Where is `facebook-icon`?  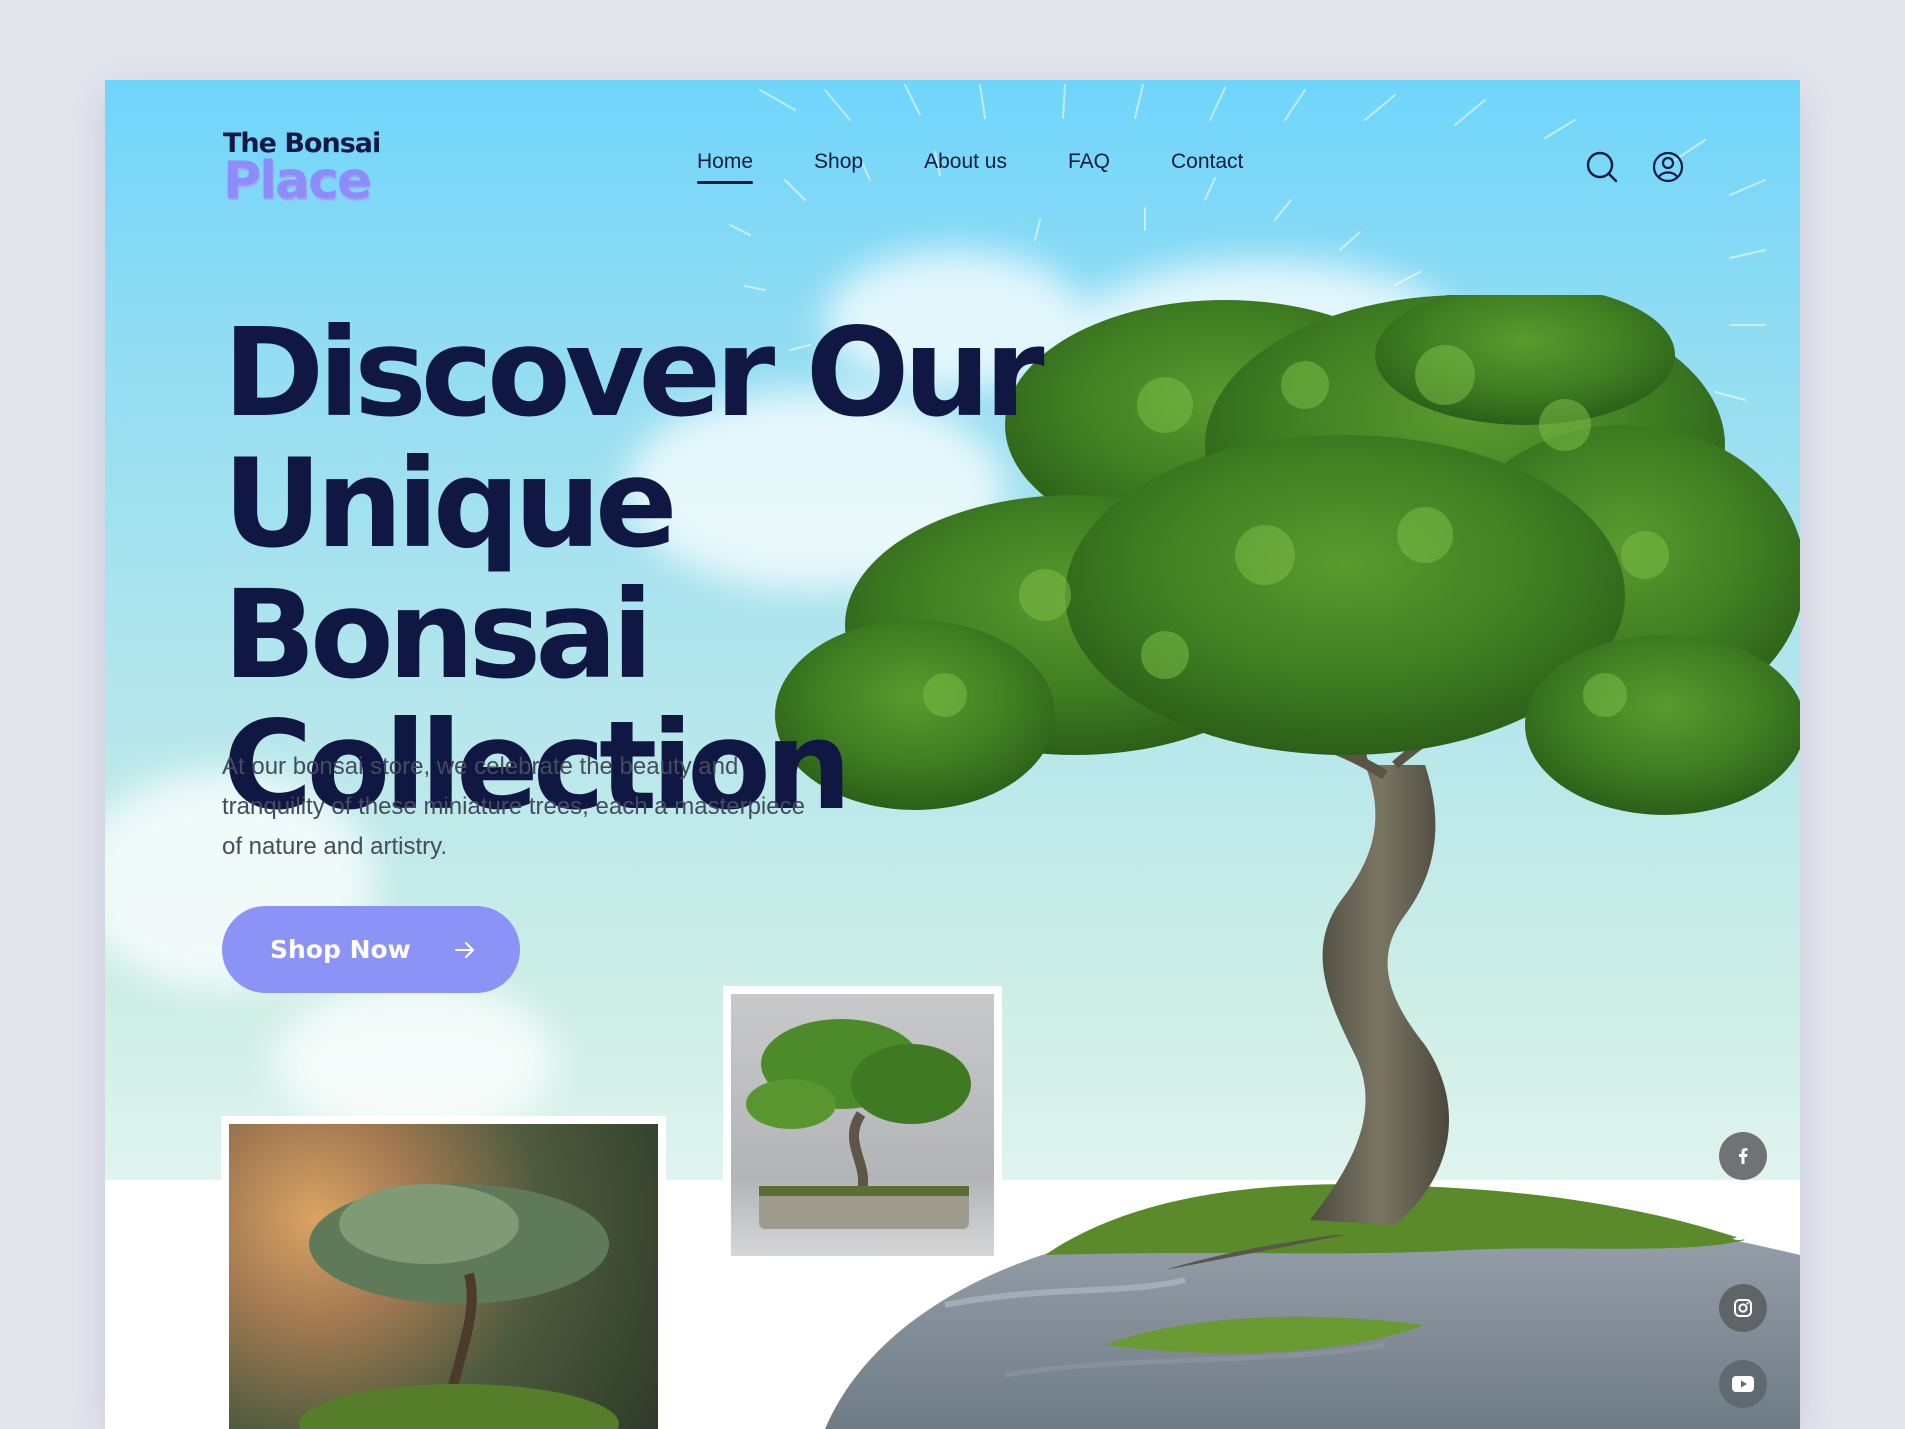 facebook-icon is located at coordinates (1743, 1156).